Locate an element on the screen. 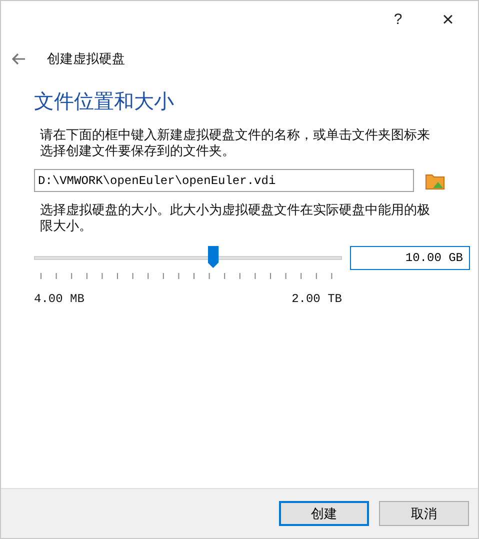 Image resolution: width=479 pixels, height=539 pixels. back-arrow-icon is located at coordinates (19, 59).